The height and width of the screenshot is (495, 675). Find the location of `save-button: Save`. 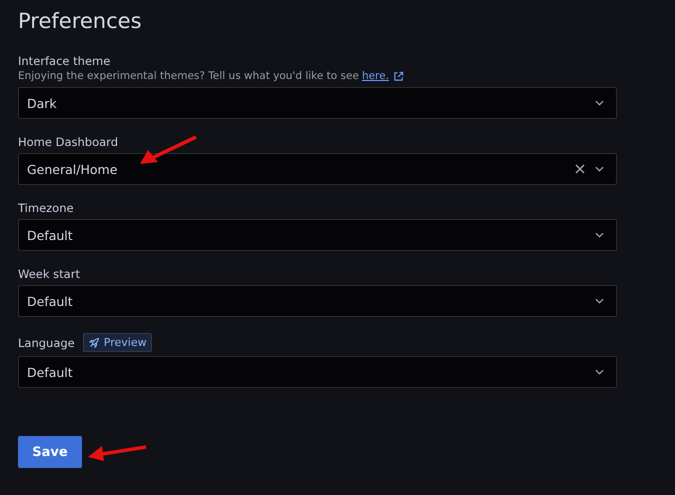

save-button: Save is located at coordinates (50, 452).